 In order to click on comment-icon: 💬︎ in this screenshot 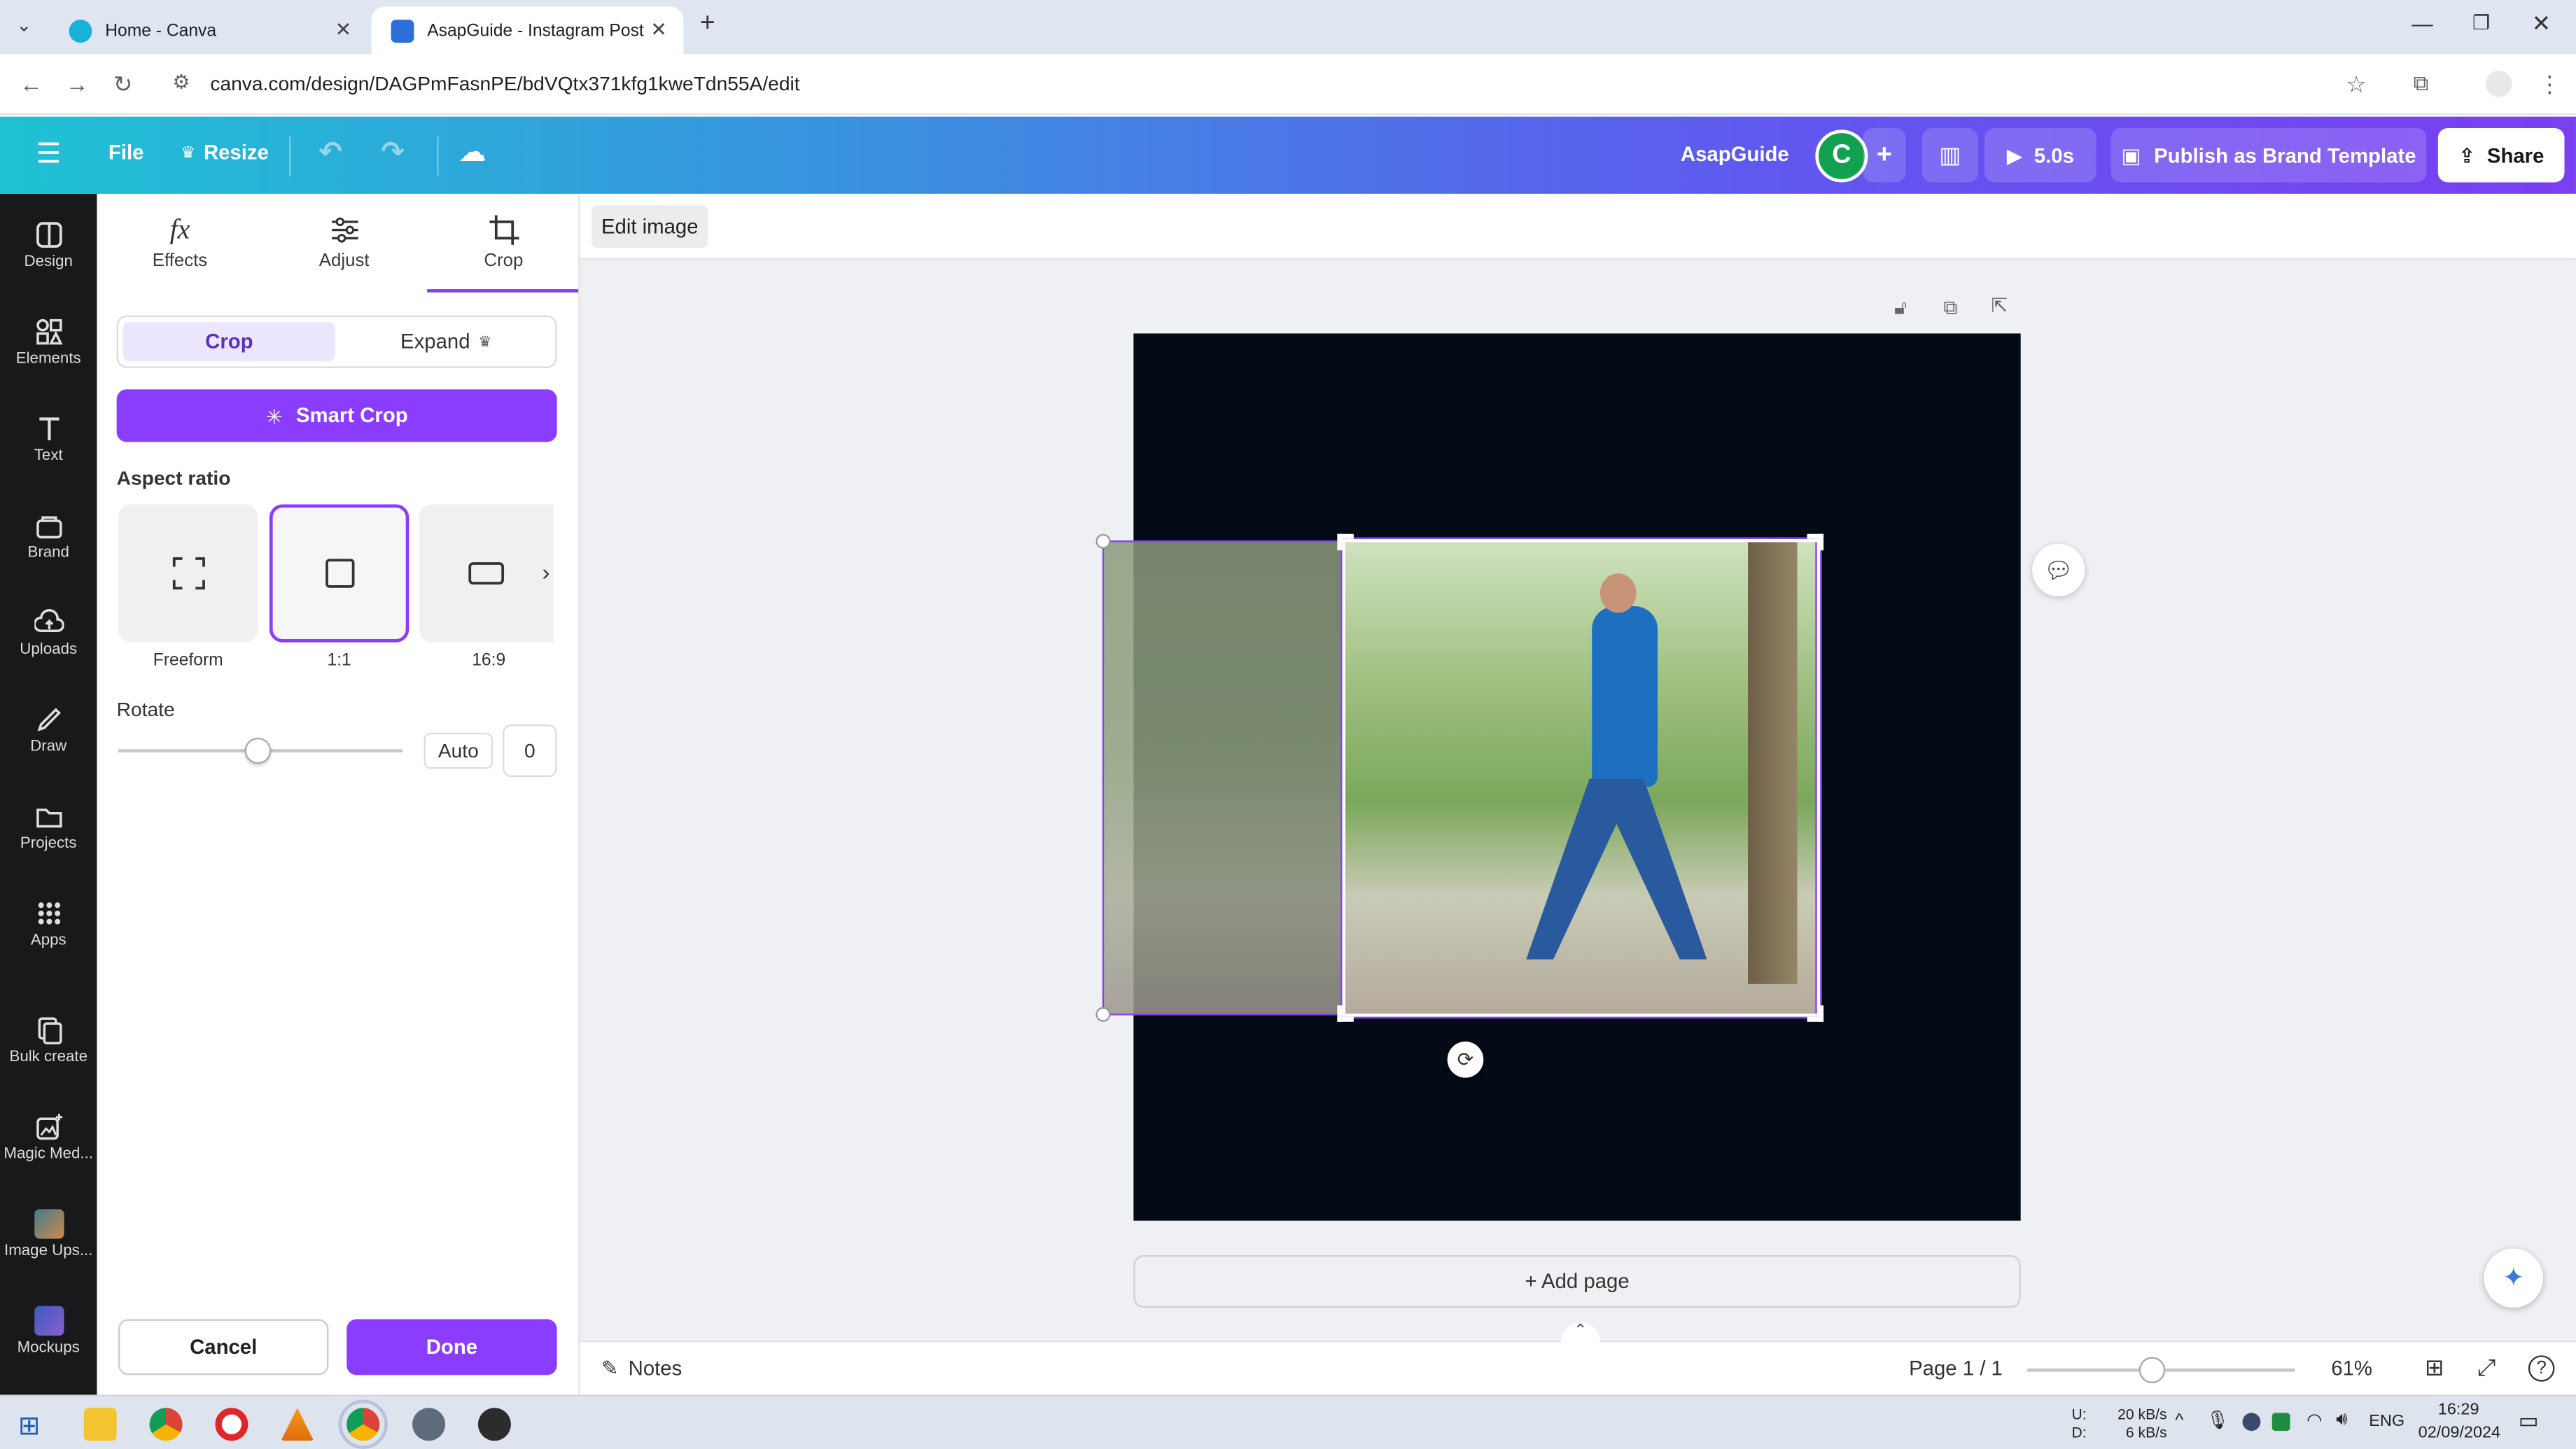, I will do `click(2058, 569)`.